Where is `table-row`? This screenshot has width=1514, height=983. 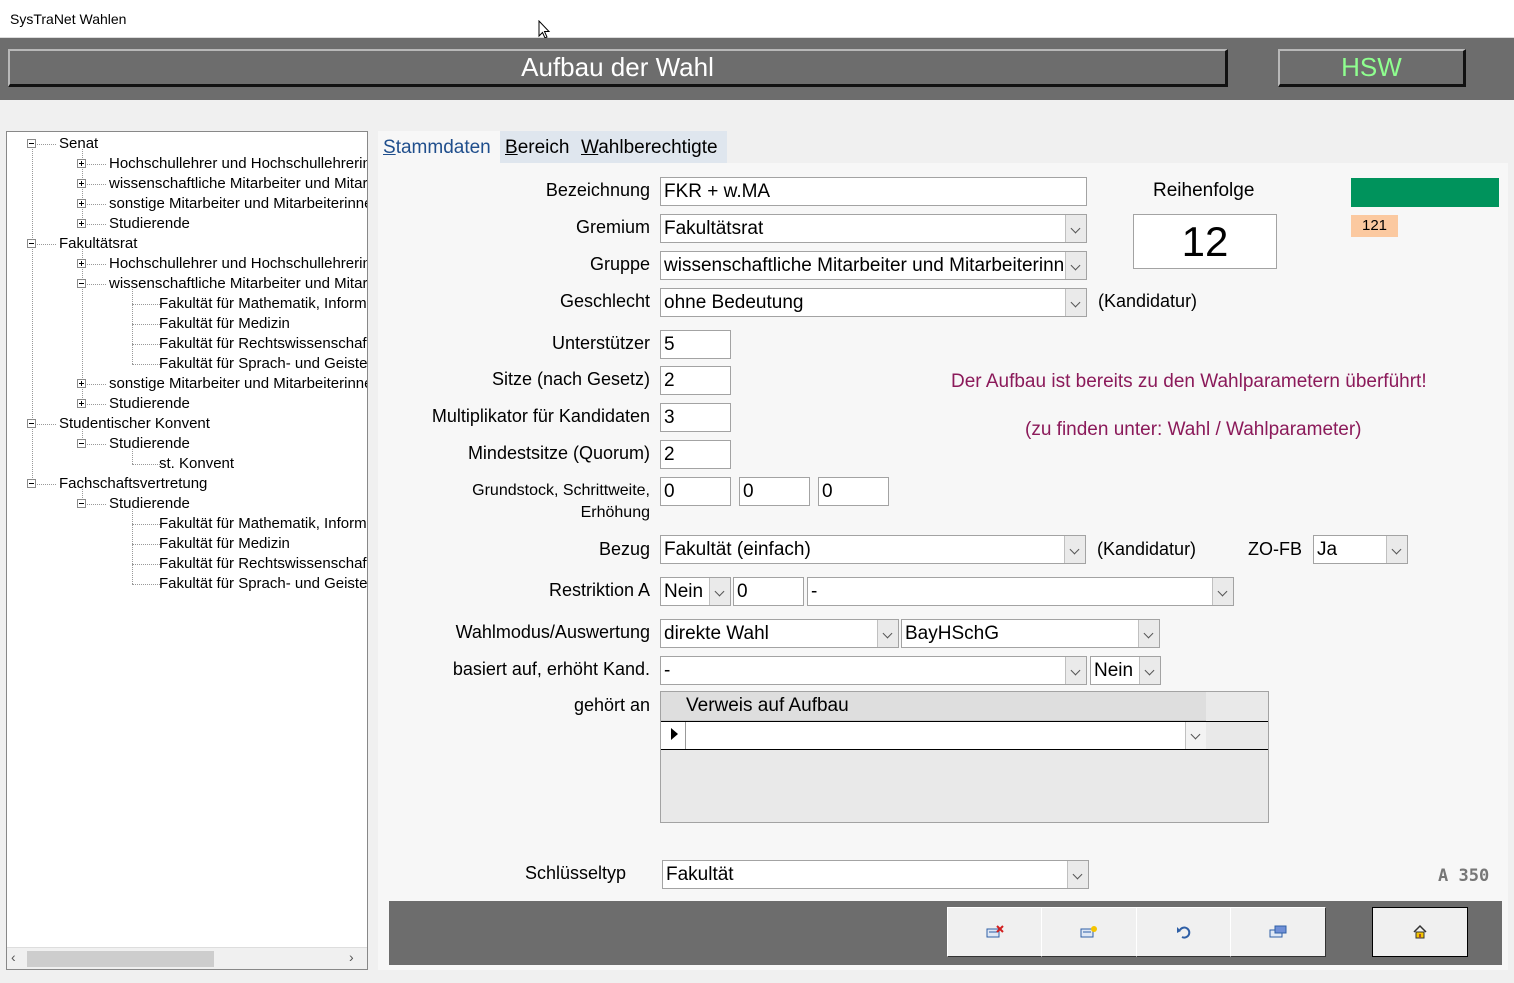 table-row is located at coordinates (964, 735).